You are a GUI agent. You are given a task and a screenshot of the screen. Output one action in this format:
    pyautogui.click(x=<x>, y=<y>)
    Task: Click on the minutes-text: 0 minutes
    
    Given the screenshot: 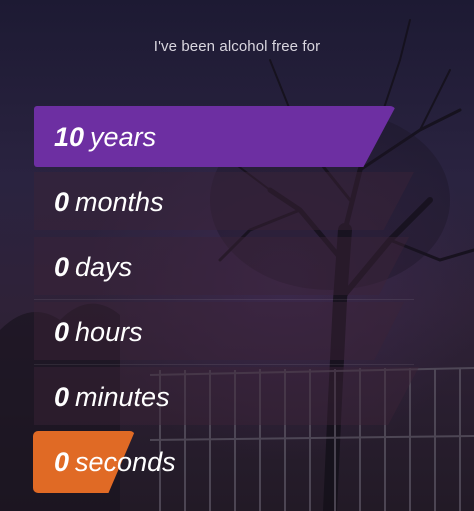 What is the action you would take?
    pyautogui.click(x=102, y=396)
    